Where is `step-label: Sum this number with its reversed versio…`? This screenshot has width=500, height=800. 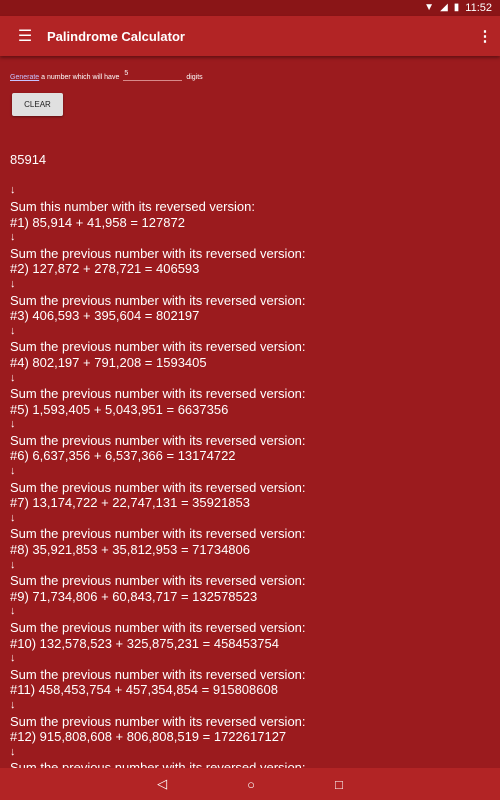 step-label: Sum this number with its reversed versio… is located at coordinates (132, 206).